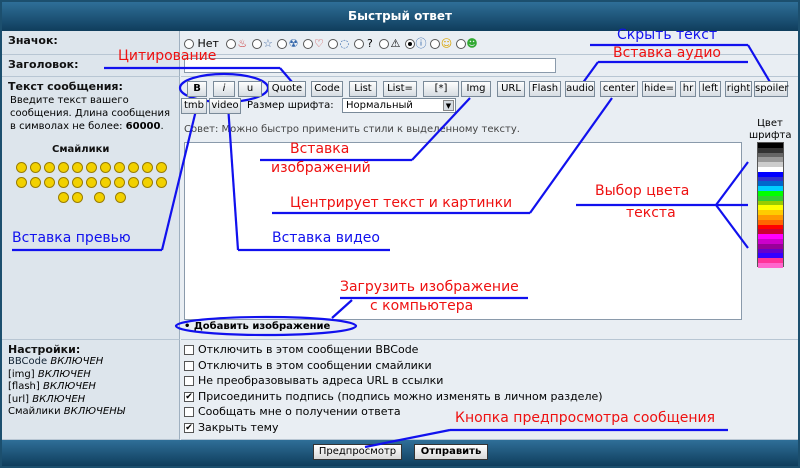 The height and width of the screenshot is (468, 800). I want to click on grin-icon: ☻, so click(472, 43).